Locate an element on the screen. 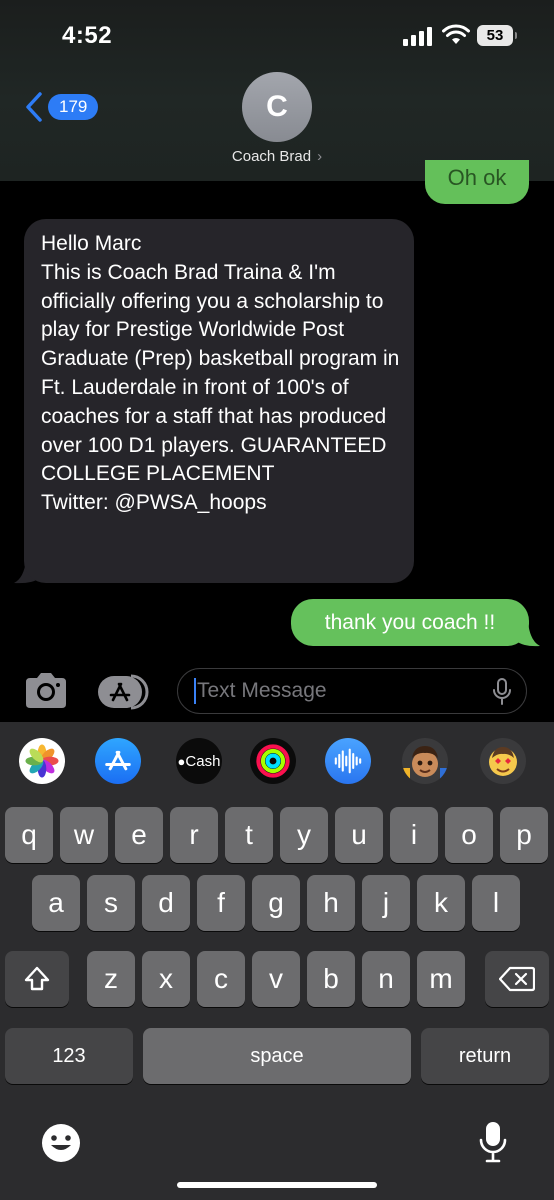  imessage-app-strip: ● Cash is located at coordinates (277, 761).